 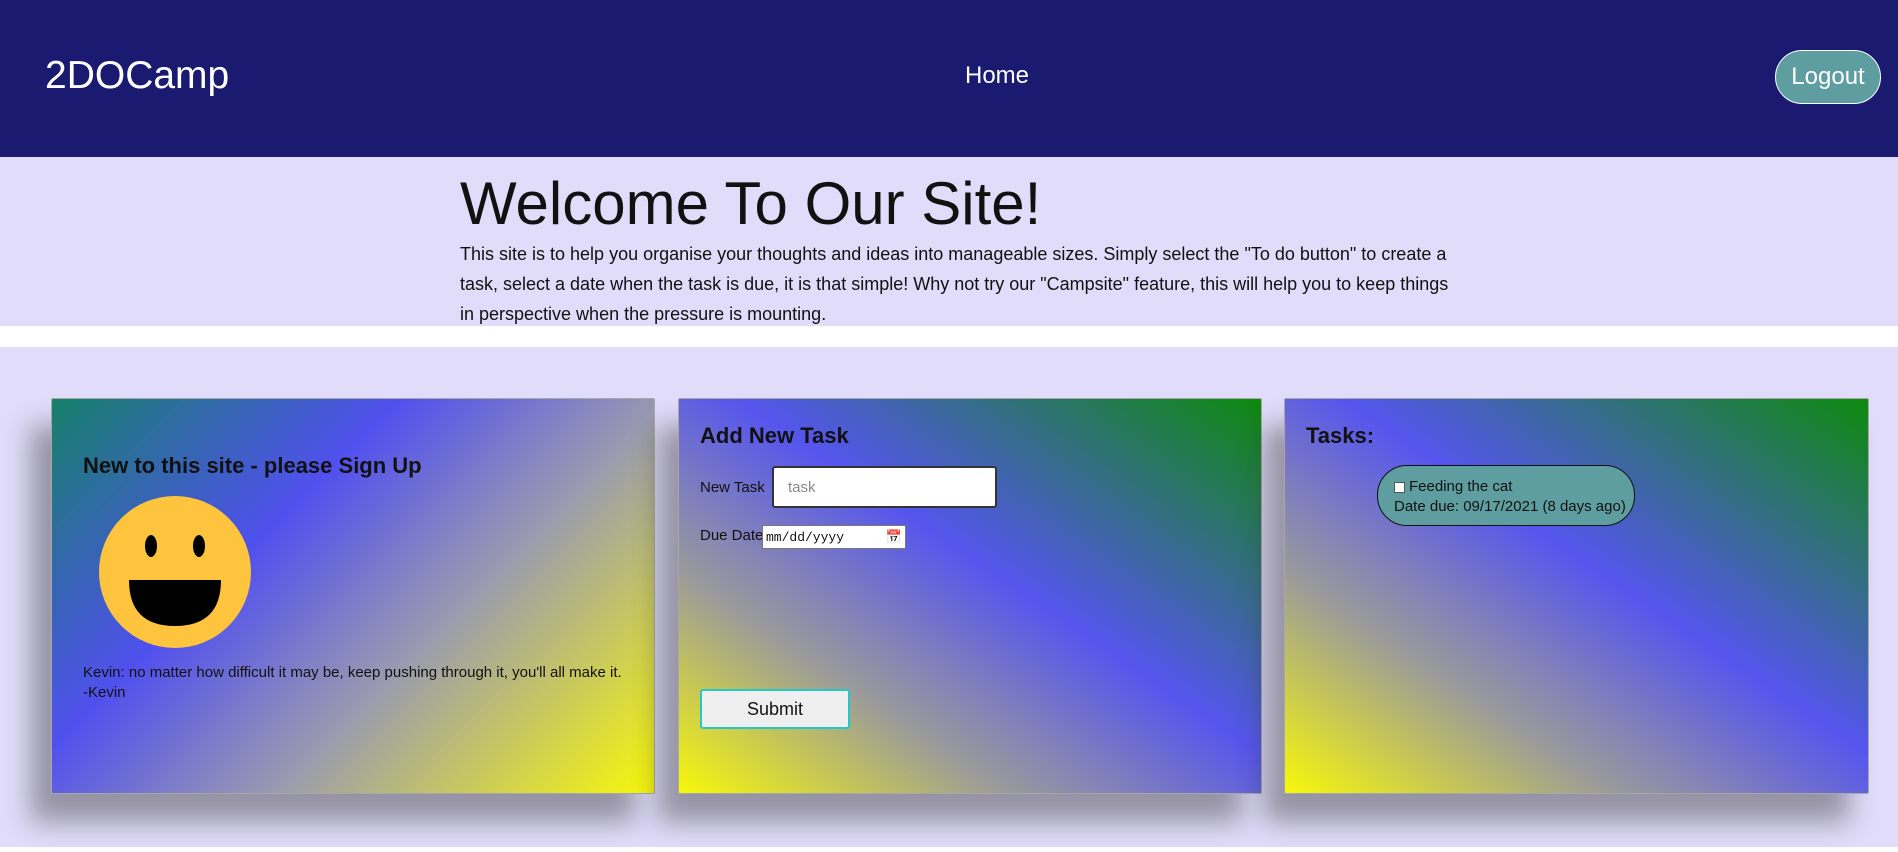 I want to click on logout-button: Logout, so click(x=1828, y=77).